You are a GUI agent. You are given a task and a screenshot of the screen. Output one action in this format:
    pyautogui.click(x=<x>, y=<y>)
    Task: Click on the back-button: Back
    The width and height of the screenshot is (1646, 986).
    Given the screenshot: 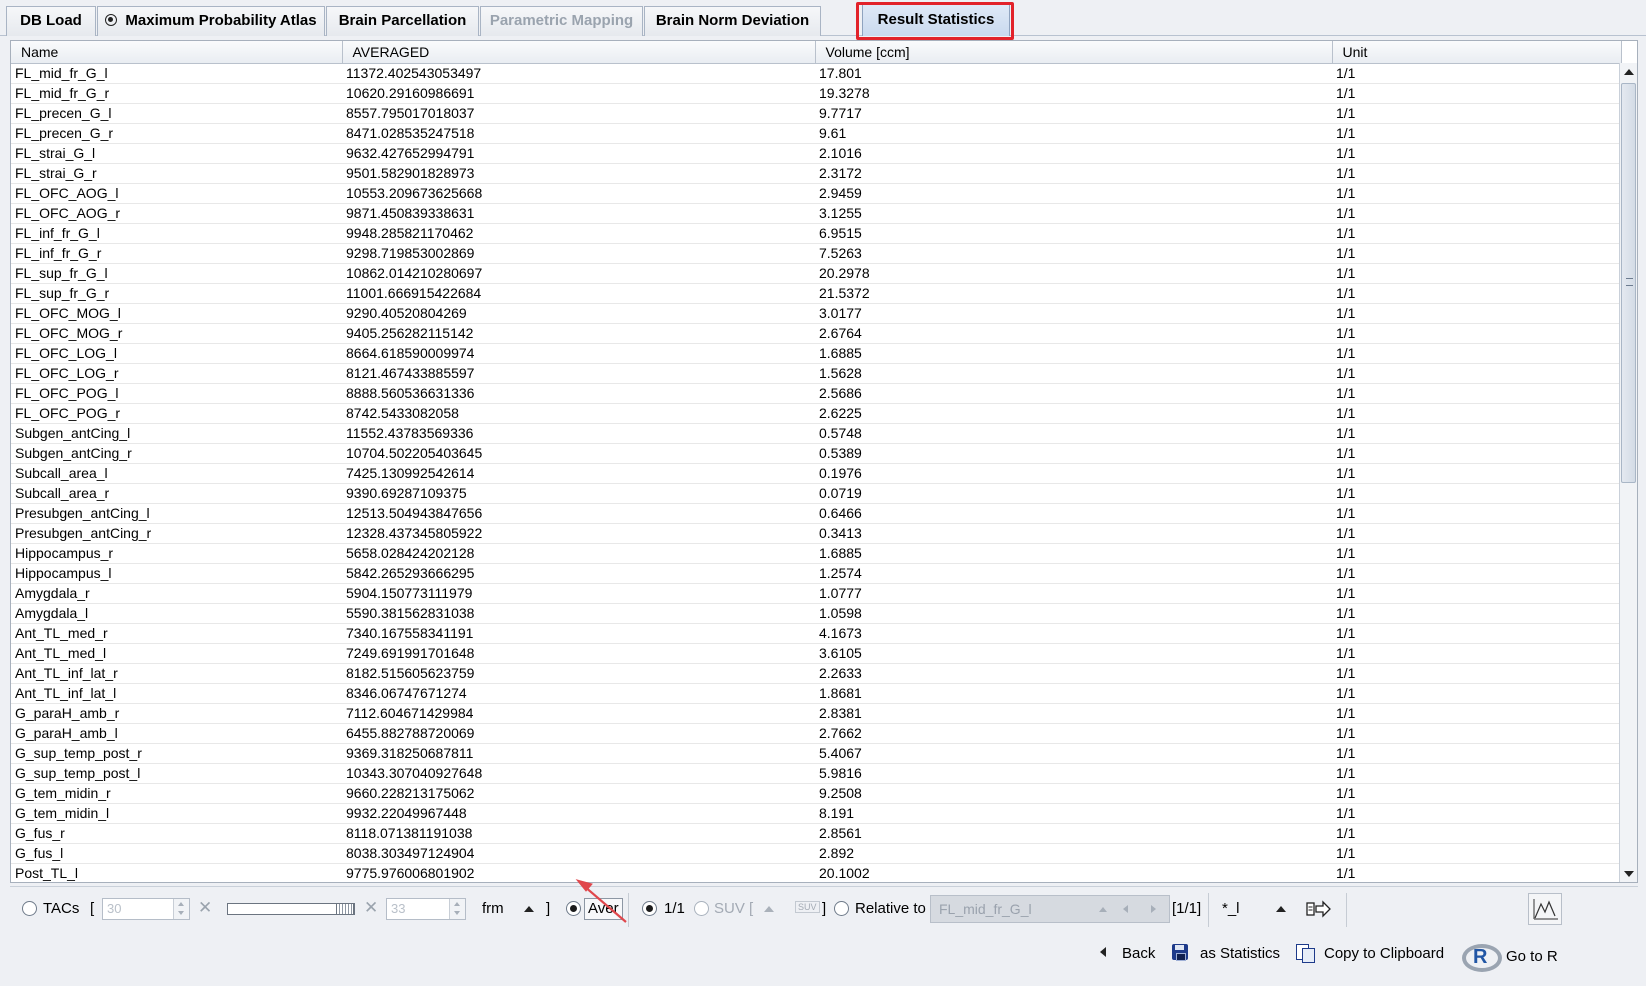 What is the action you would take?
    pyautogui.click(x=1127, y=954)
    